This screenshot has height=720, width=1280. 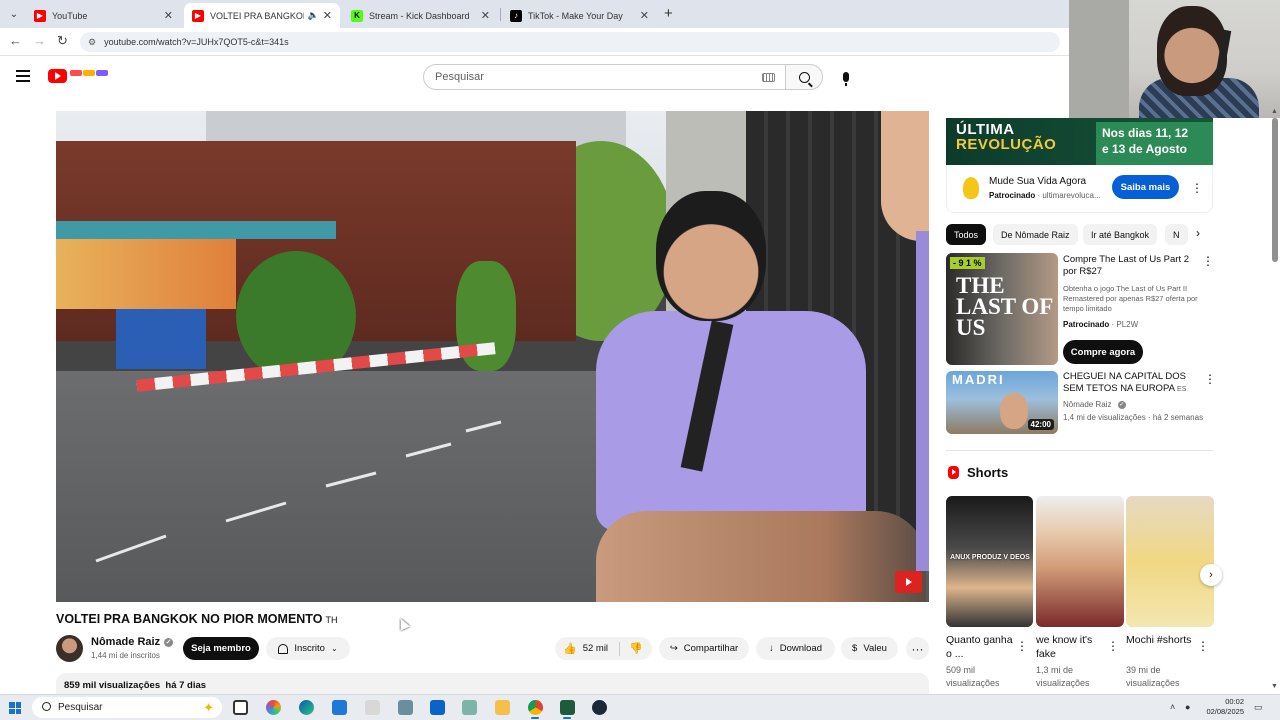 What do you see at coordinates (15, 708) in the screenshot?
I see `windows-start-icon` at bounding box center [15, 708].